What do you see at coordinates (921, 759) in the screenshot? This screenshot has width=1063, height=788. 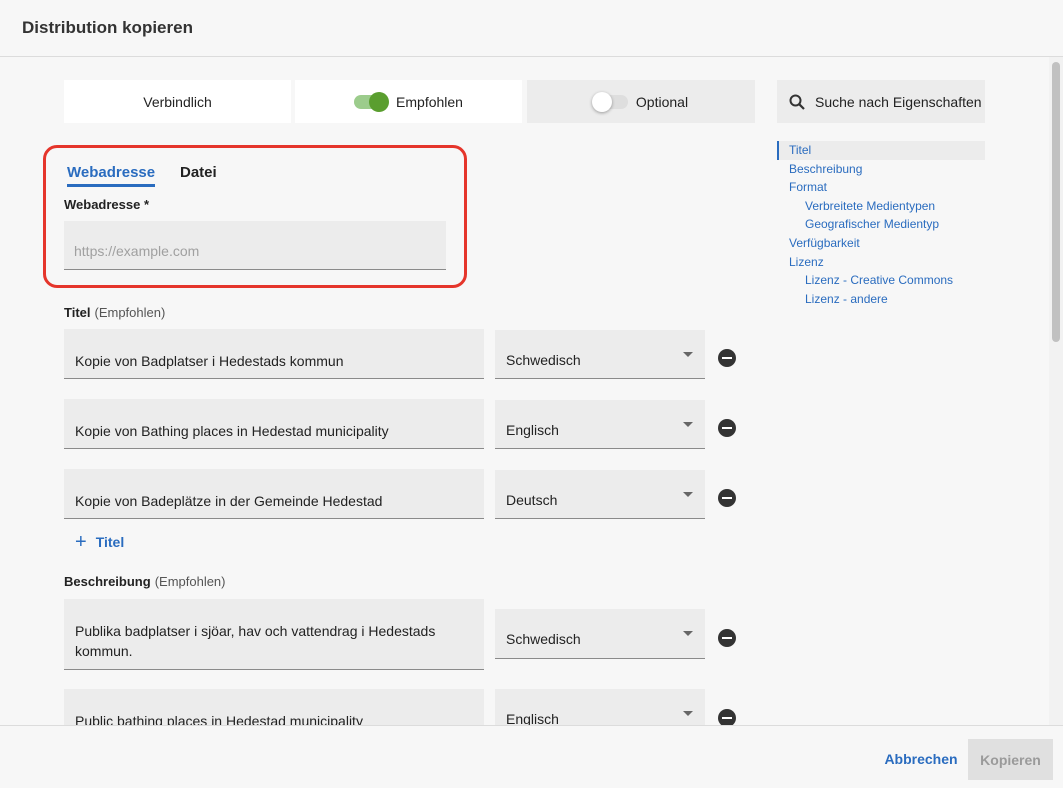 I see `cancel-button: Abbrechen` at bounding box center [921, 759].